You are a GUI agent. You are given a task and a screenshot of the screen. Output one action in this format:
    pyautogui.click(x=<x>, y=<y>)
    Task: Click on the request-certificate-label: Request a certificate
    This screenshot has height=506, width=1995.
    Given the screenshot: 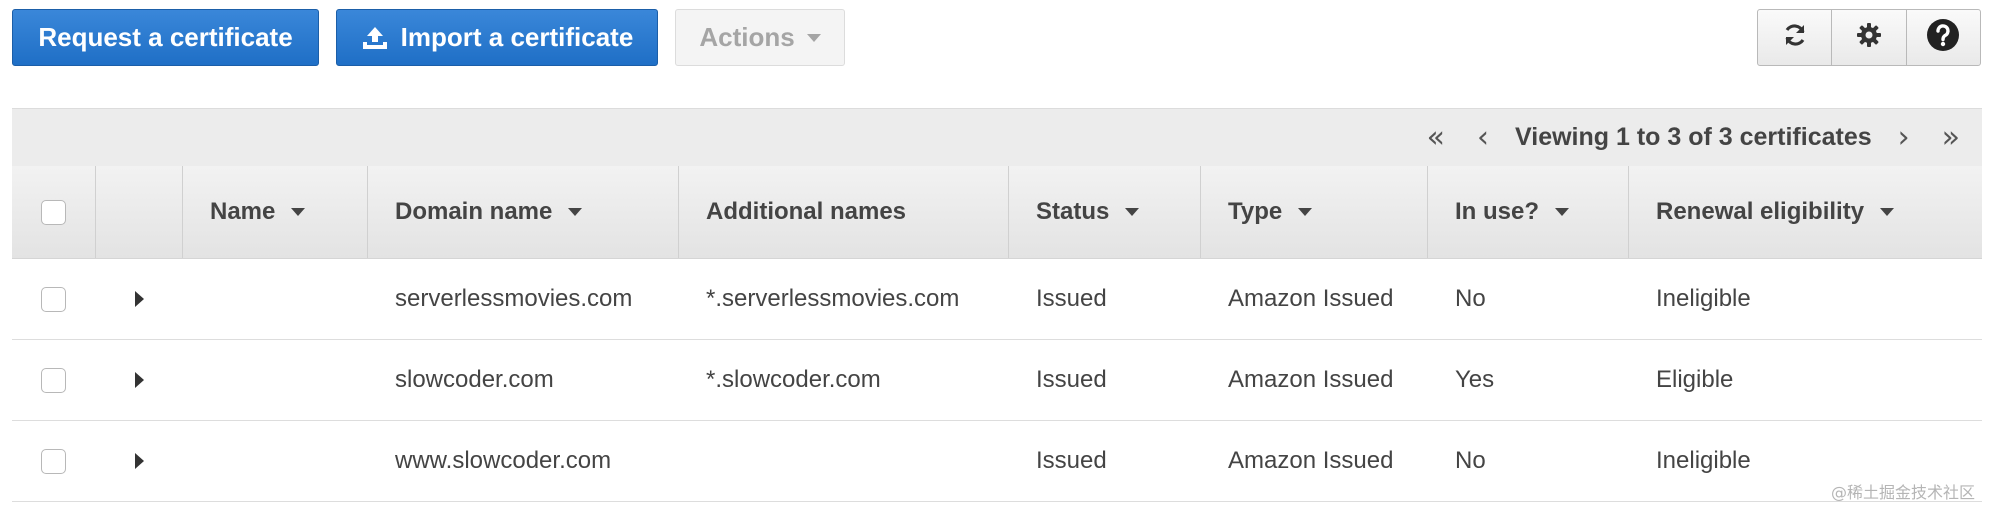 What is the action you would take?
    pyautogui.click(x=165, y=37)
    